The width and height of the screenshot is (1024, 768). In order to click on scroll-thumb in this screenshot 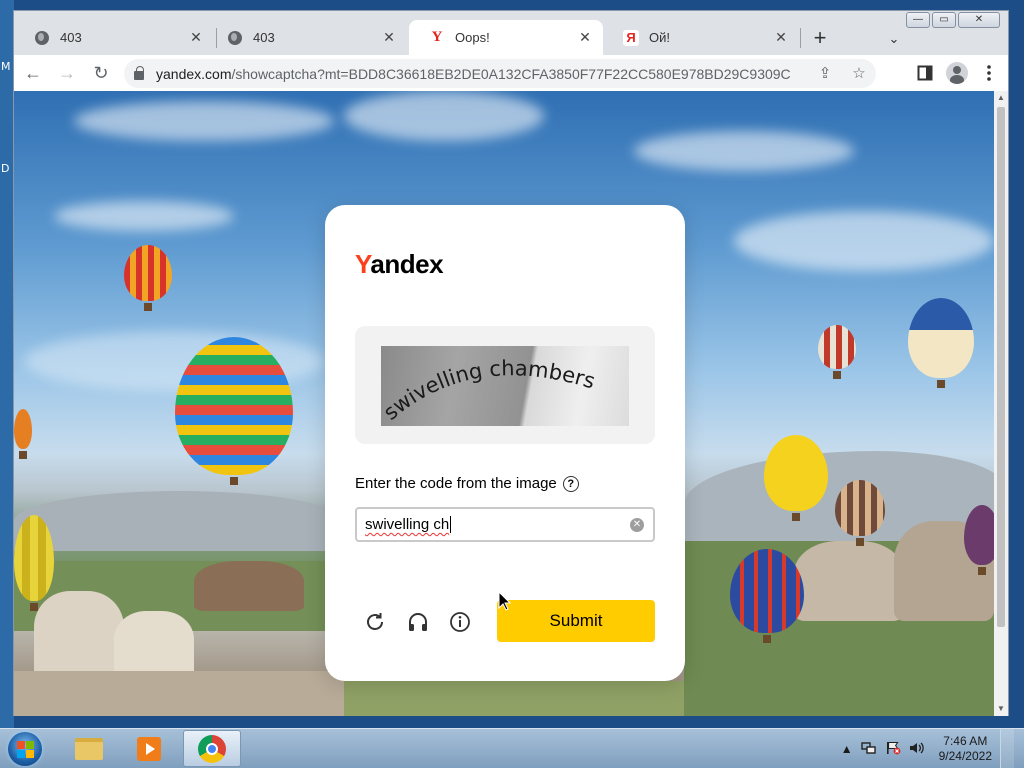, I will do `click(1001, 367)`.